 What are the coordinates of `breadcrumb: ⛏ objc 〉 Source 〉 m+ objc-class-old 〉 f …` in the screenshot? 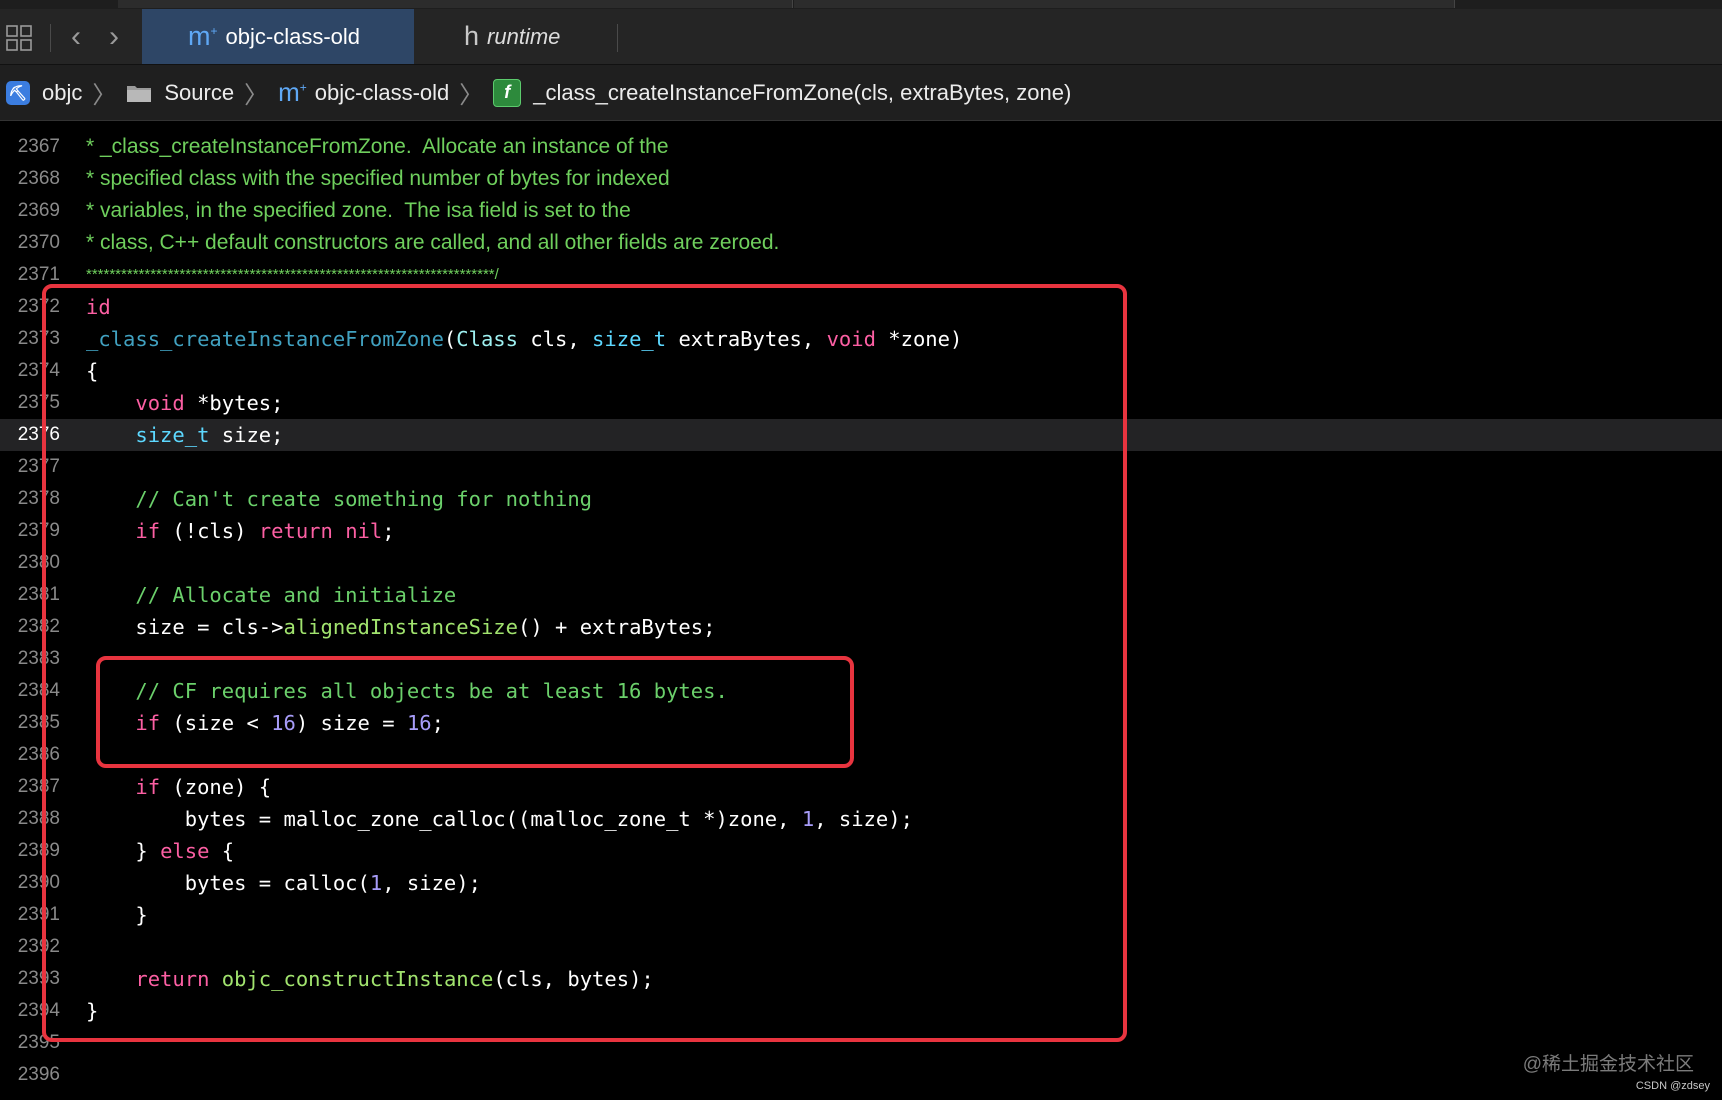 It's located at (861, 93).